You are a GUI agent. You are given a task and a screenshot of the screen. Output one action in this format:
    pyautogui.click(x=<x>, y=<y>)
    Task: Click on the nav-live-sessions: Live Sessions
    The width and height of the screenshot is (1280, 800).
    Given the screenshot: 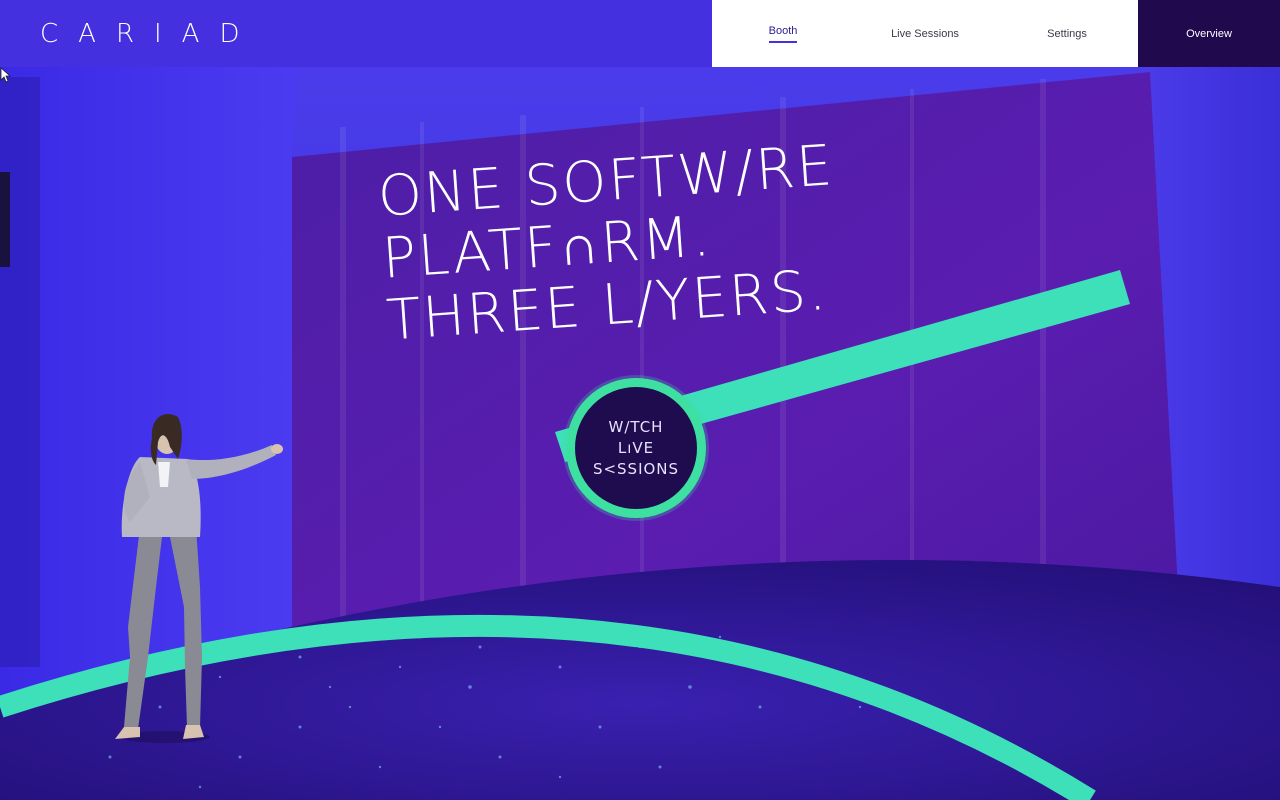 What is the action you would take?
    pyautogui.click(x=925, y=34)
    